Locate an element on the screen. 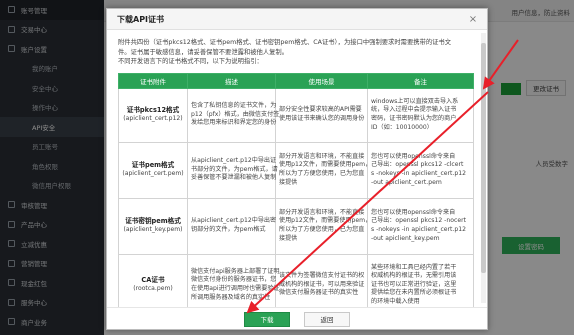 The height and width of the screenshot is (335, 574). dialog-footer: 下载 返回 is located at coordinates (297, 318).